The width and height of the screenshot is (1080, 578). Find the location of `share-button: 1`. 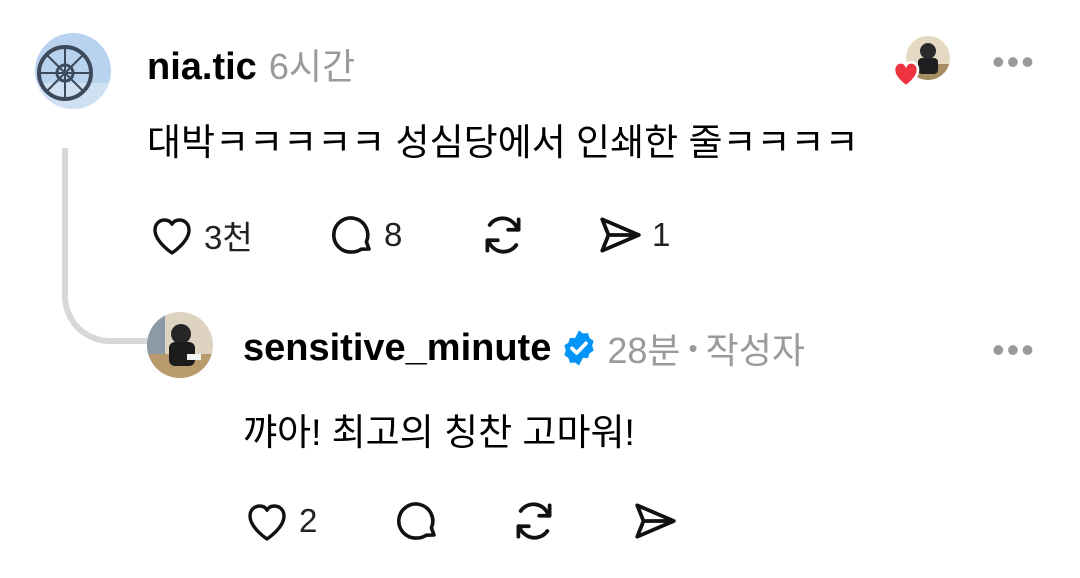

share-button: 1 is located at coordinates (632, 235).